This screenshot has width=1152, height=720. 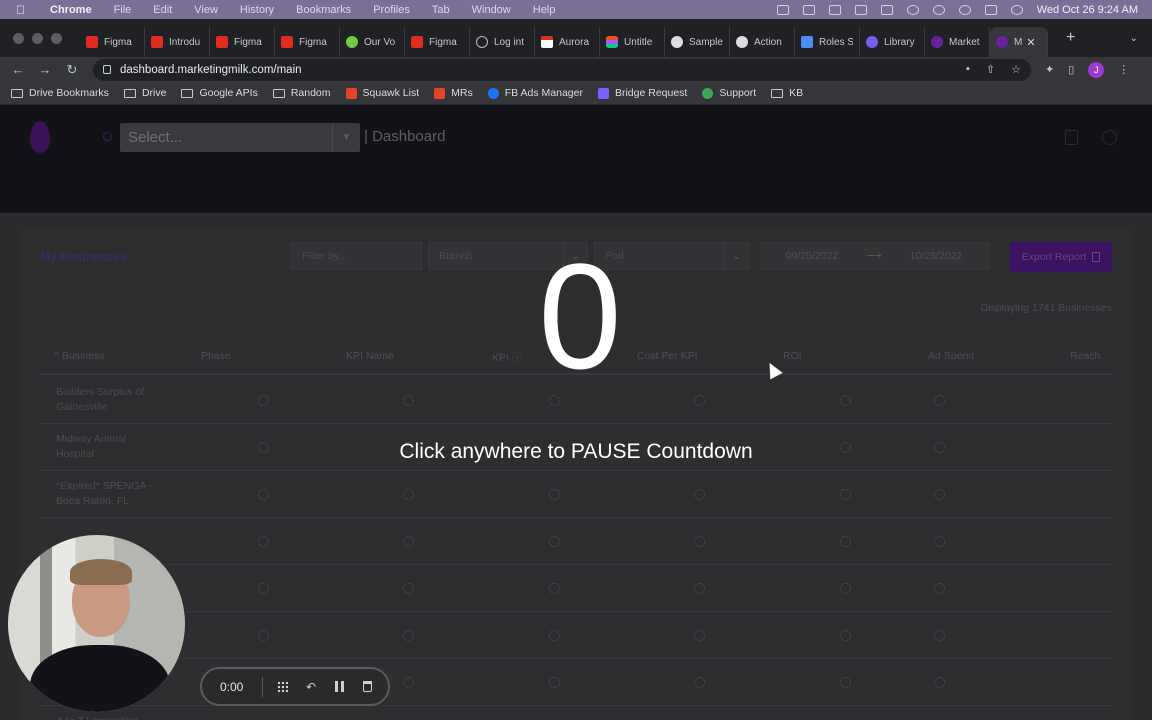 I want to click on menu-tab: Tab, so click(x=441, y=10).